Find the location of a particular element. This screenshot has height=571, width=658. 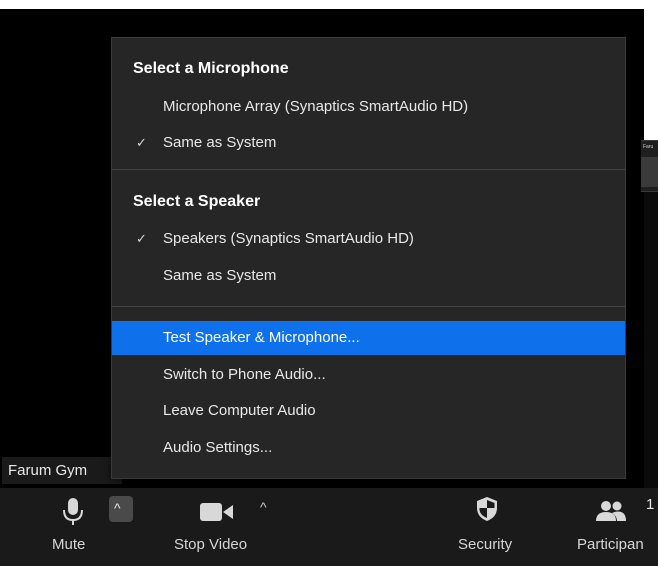

menu-item-label: Leave Computer Audio is located at coordinates (239, 410).